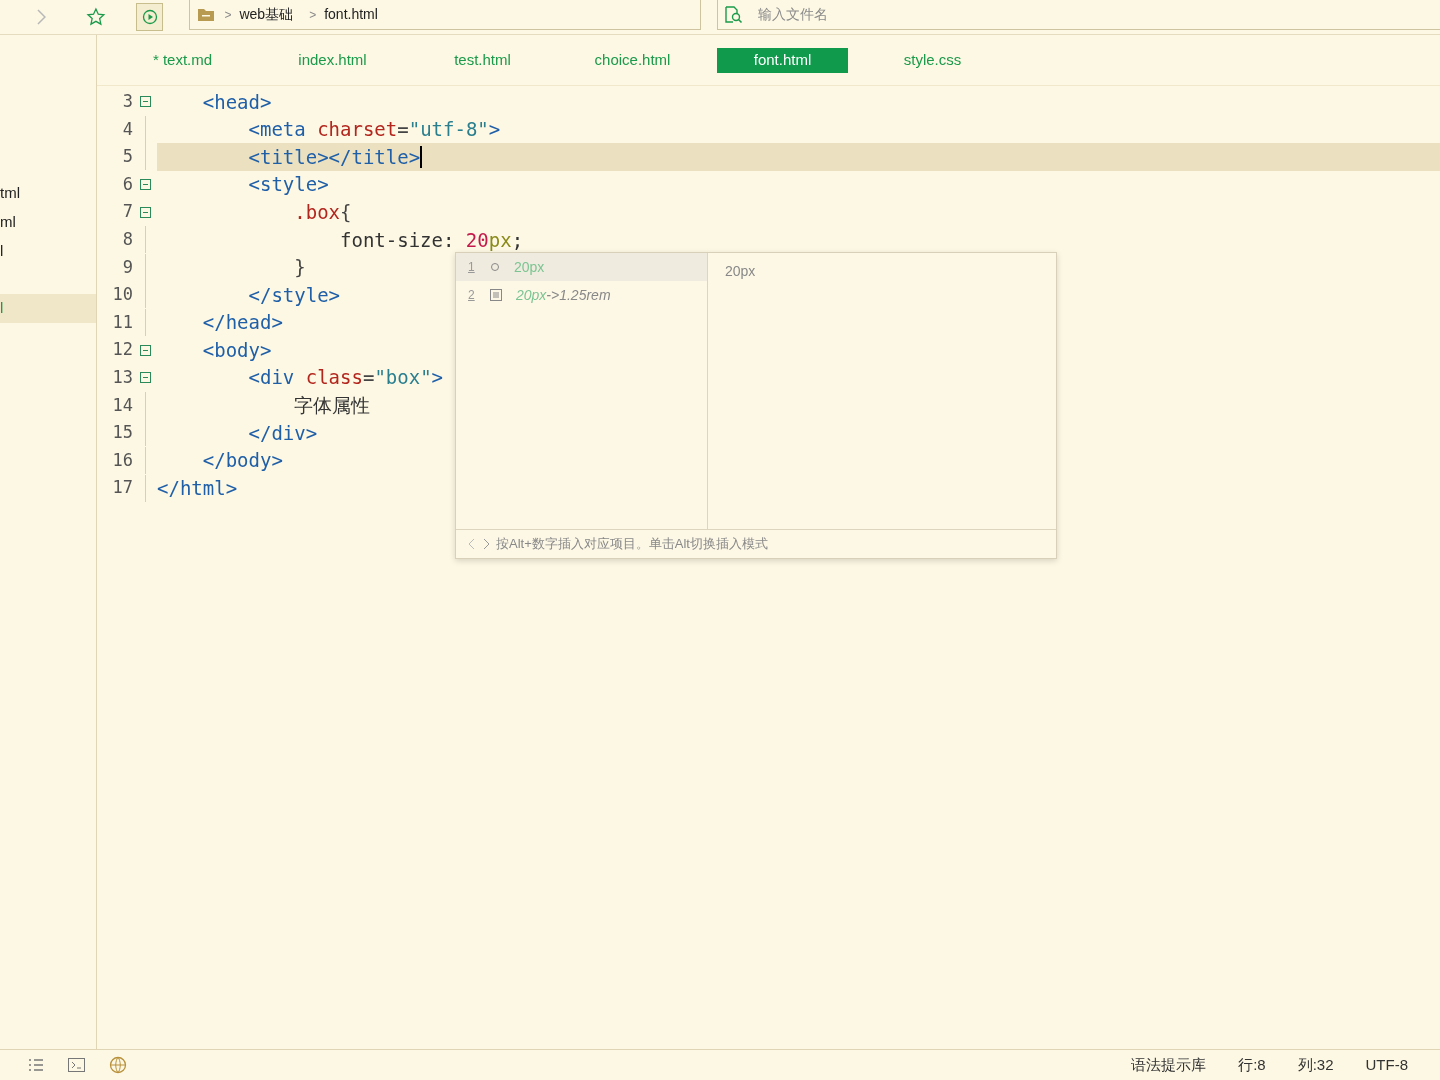  I want to click on list-icon, so click(36, 1065).